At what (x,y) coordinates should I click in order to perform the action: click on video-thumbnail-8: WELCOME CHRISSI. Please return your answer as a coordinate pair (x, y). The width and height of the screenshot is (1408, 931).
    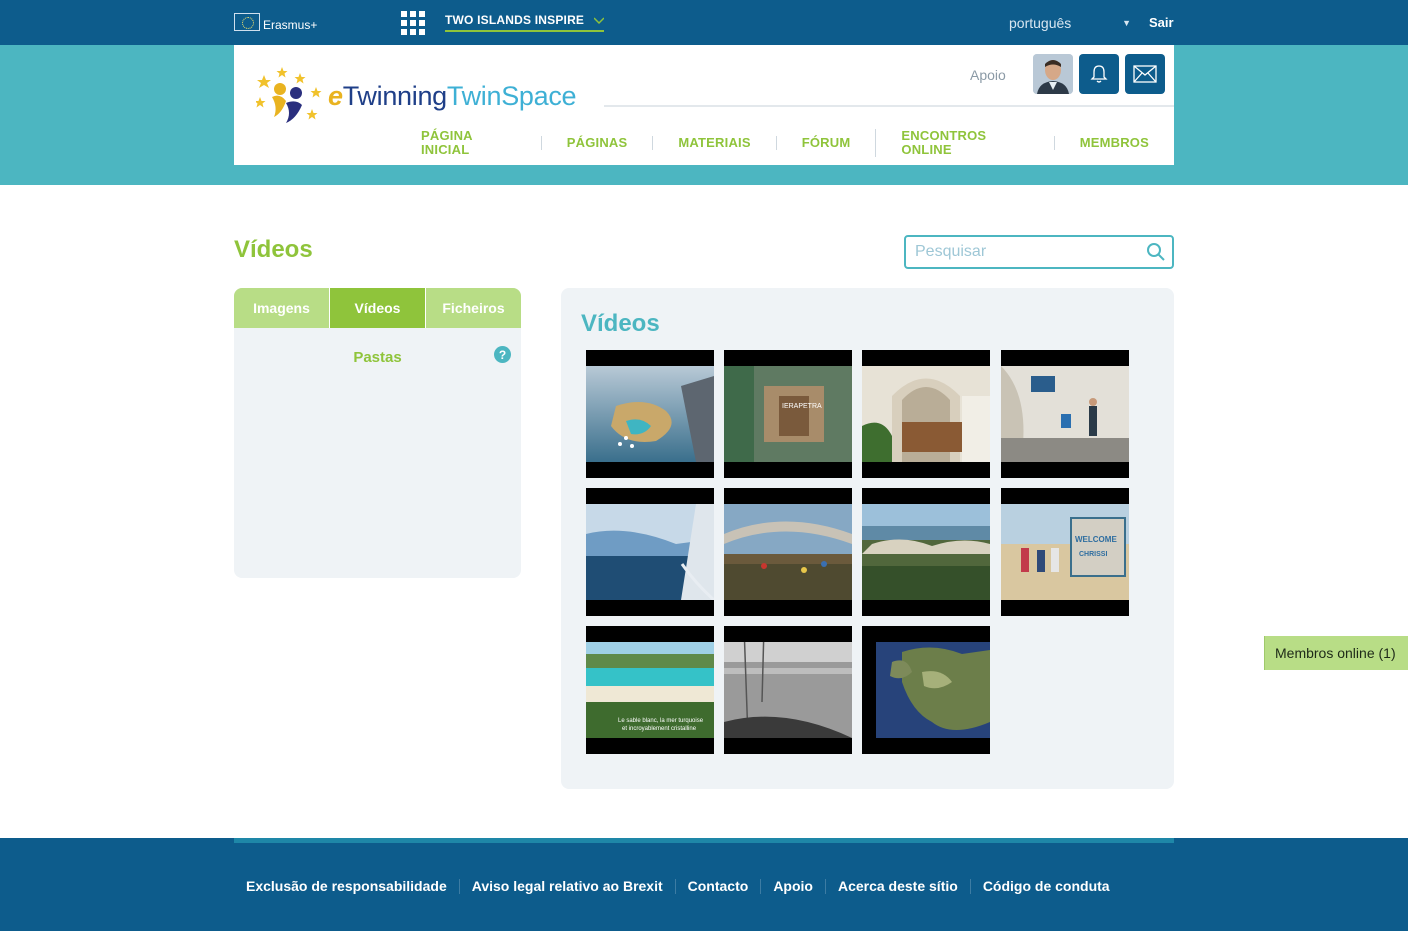
    Looking at the image, I should click on (1065, 552).